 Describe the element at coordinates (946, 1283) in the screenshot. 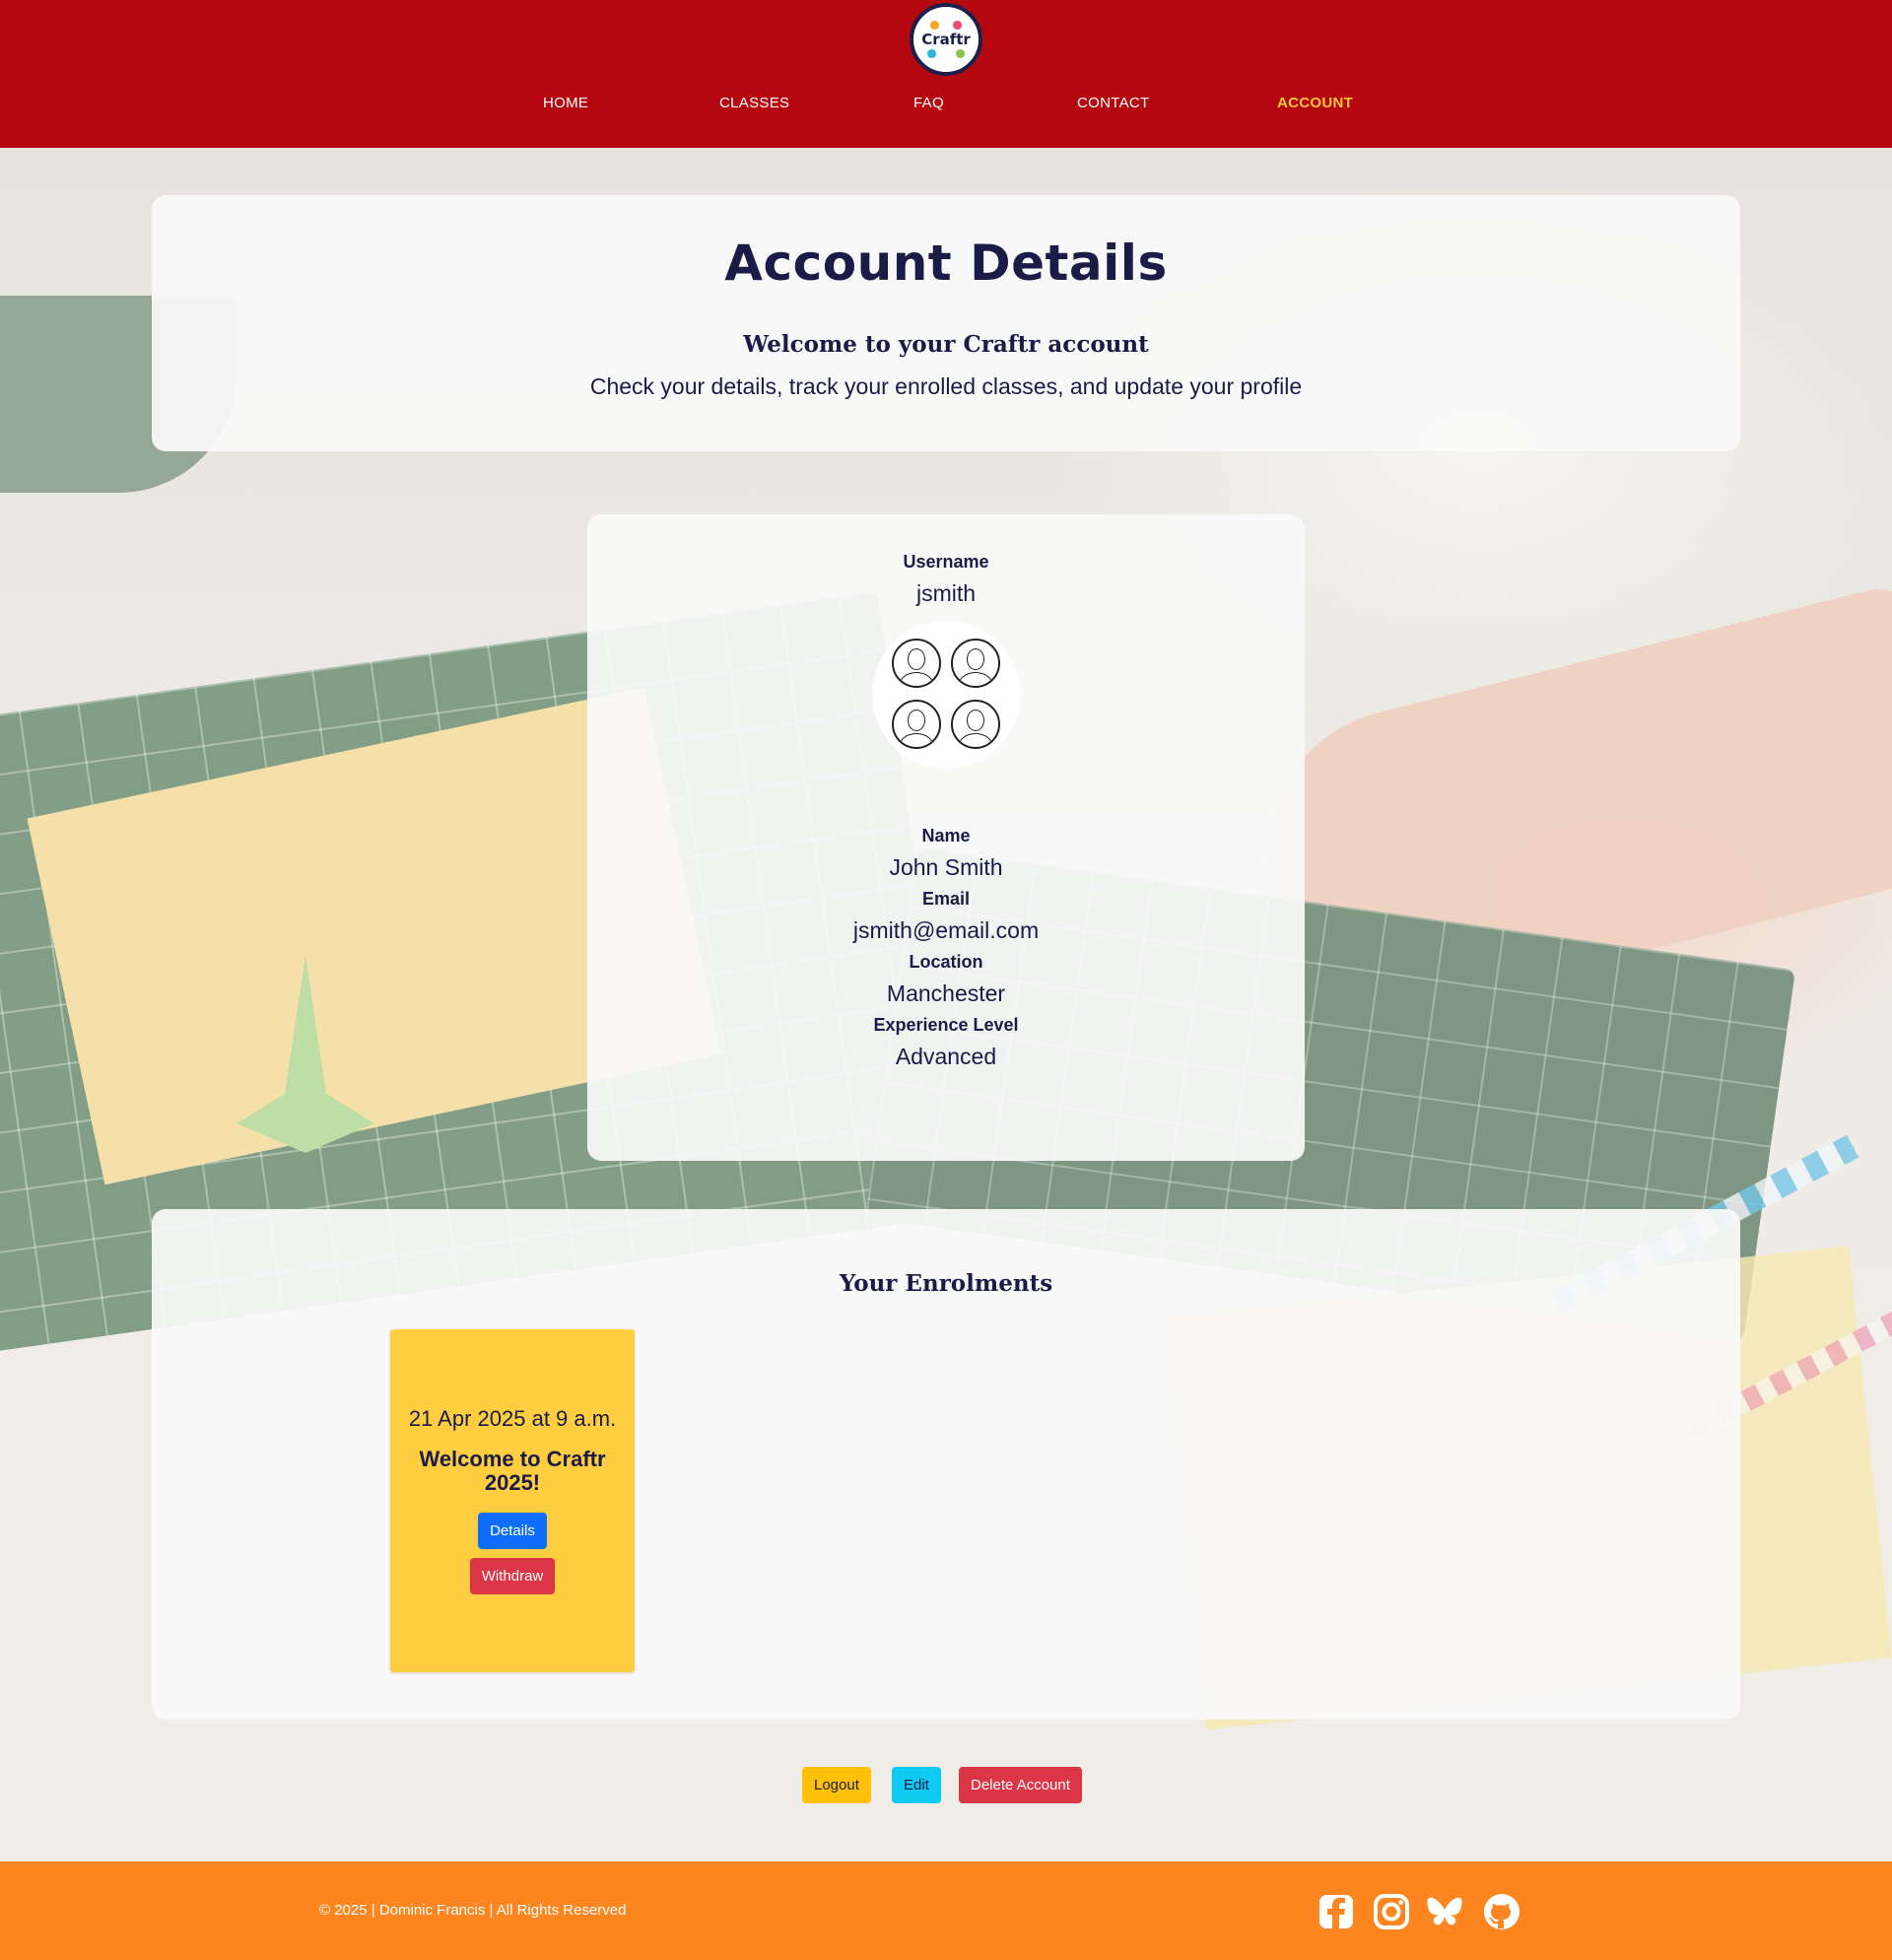

I see `enrolments-heading: Your Enrolments` at that location.